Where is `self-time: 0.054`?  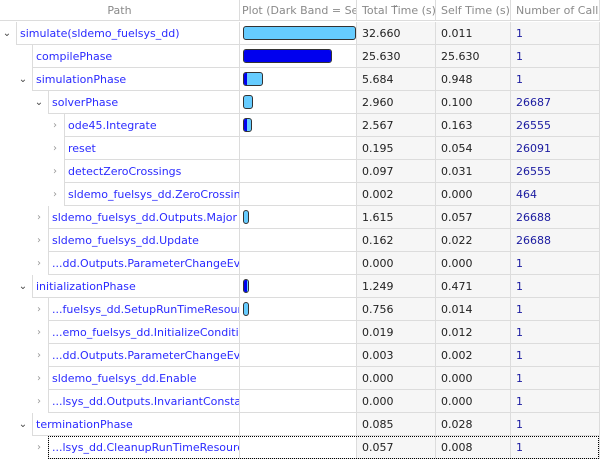
self-time: 0.054 is located at coordinates (473, 148).